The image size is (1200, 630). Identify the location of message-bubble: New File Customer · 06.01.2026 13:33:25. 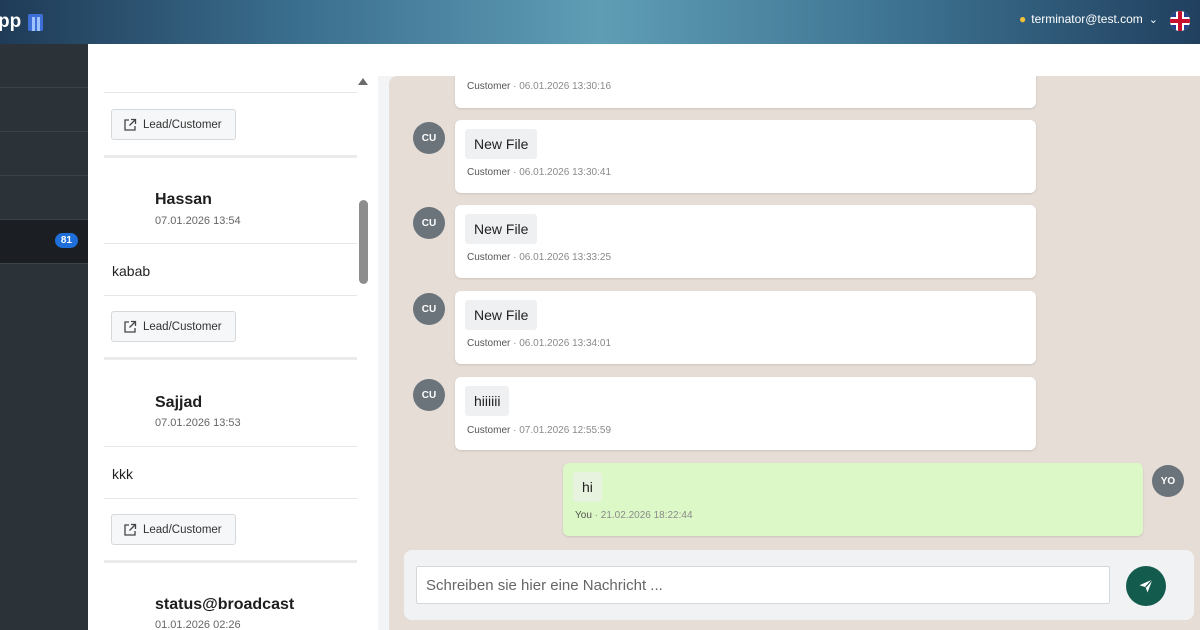
(745, 241).